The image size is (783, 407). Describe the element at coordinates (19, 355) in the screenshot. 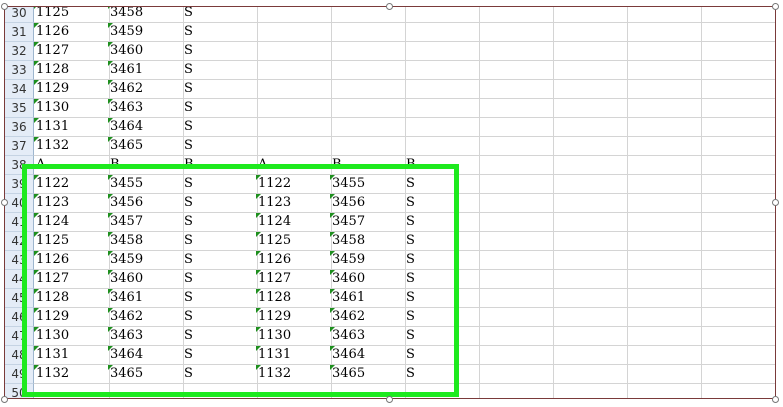

I see `row-header: 48` at that location.